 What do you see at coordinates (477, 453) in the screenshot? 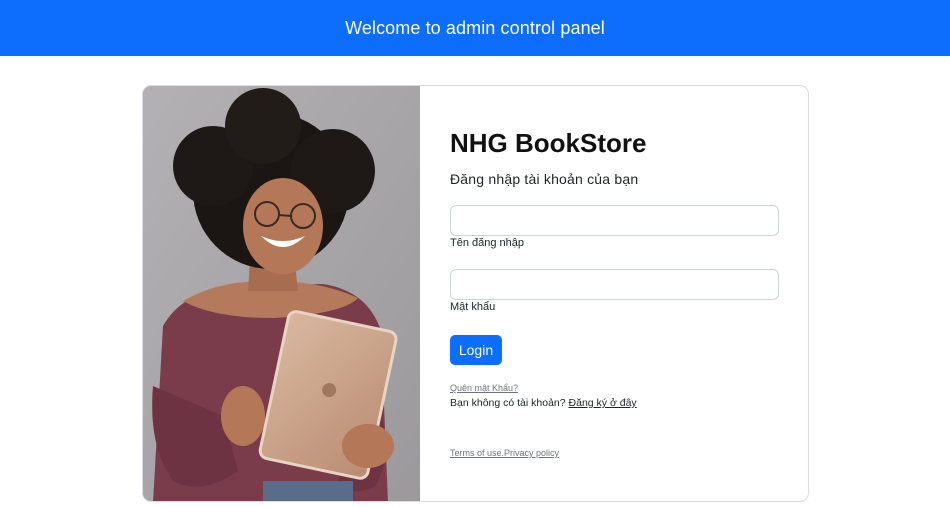
I see `terms-of-use-link: Terms of use.` at bounding box center [477, 453].